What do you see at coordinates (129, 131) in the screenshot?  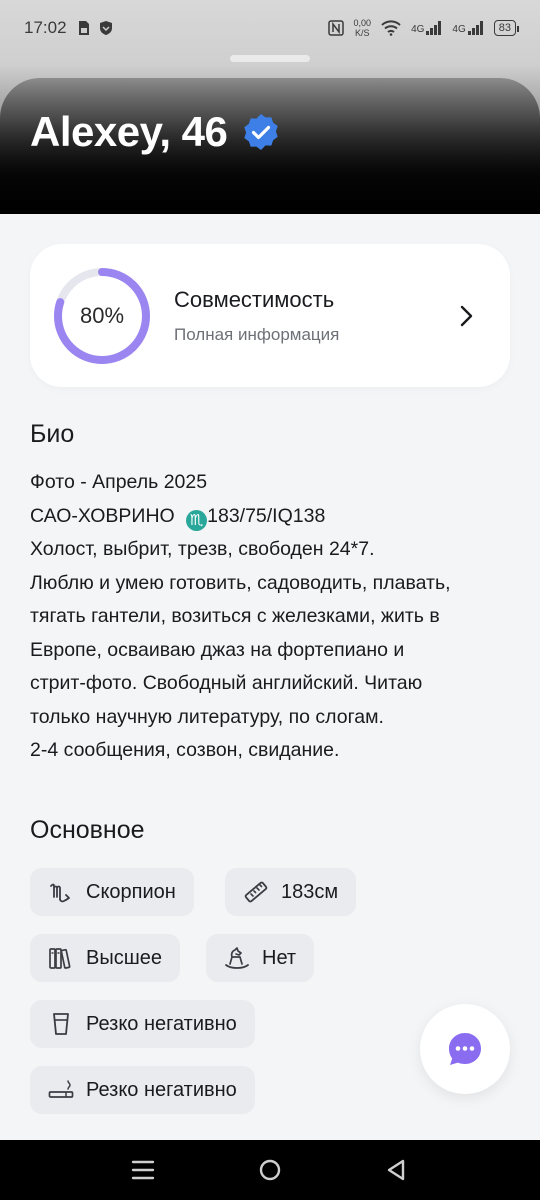 I see `profile-name: Alexey, 46` at bounding box center [129, 131].